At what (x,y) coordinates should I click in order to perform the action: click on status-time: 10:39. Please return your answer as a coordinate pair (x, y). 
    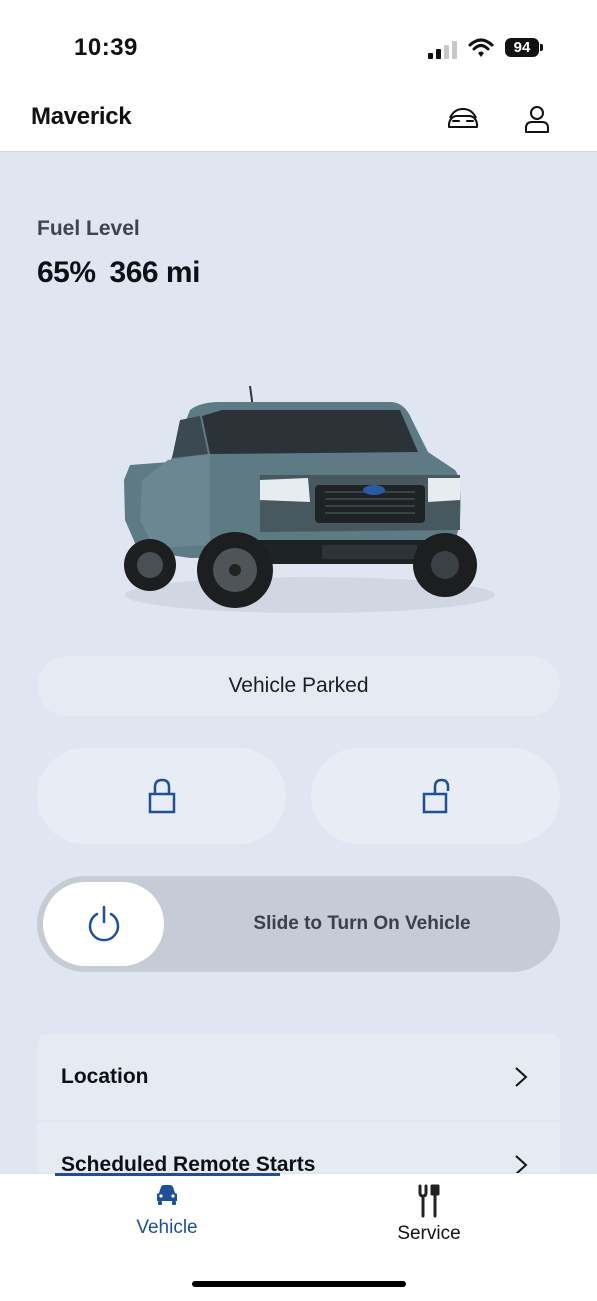
    Looking at the image, I should click on (106, 47).